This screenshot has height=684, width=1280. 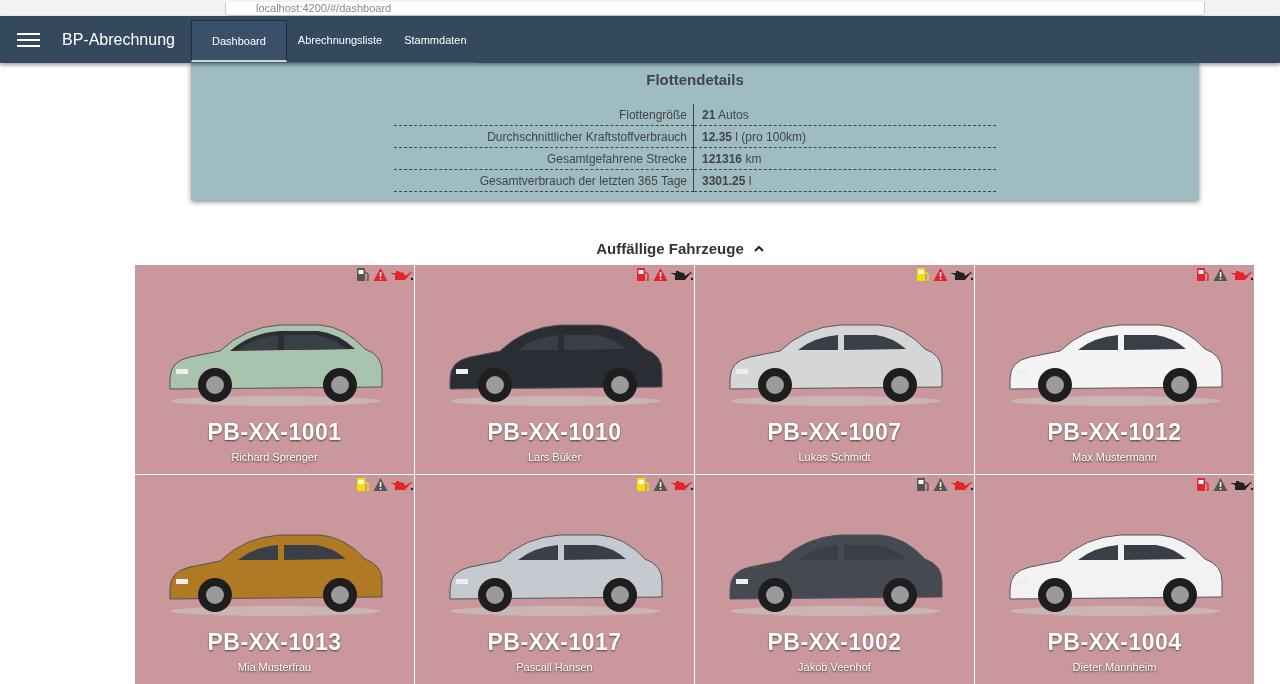 What do you see at coordinates (28, 39) in the screenshot?
I see `menu-icon` at bounding box center [28, 39].